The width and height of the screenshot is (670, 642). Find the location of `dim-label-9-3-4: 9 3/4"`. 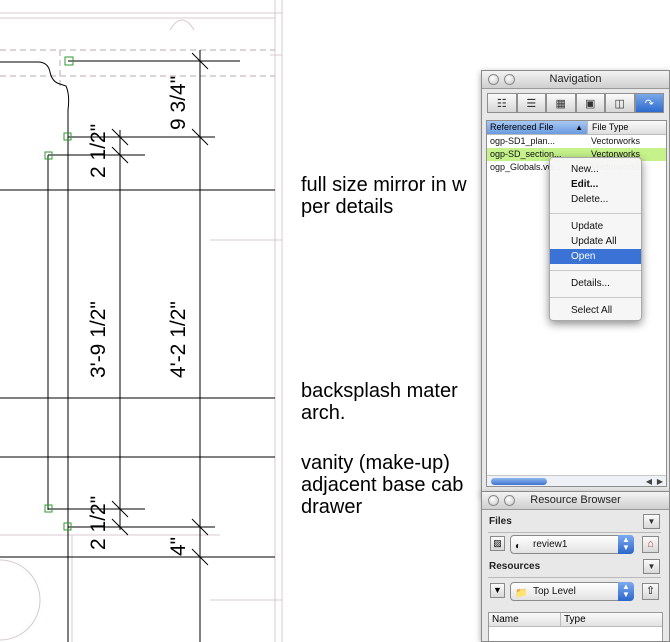

dim-label-9-3-4: 9 3/4" is located at coordinates (178, 103).